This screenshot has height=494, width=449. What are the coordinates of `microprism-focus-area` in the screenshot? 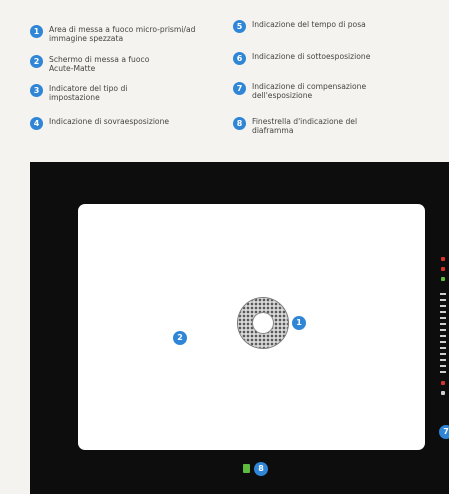 It's located at (263, 323).